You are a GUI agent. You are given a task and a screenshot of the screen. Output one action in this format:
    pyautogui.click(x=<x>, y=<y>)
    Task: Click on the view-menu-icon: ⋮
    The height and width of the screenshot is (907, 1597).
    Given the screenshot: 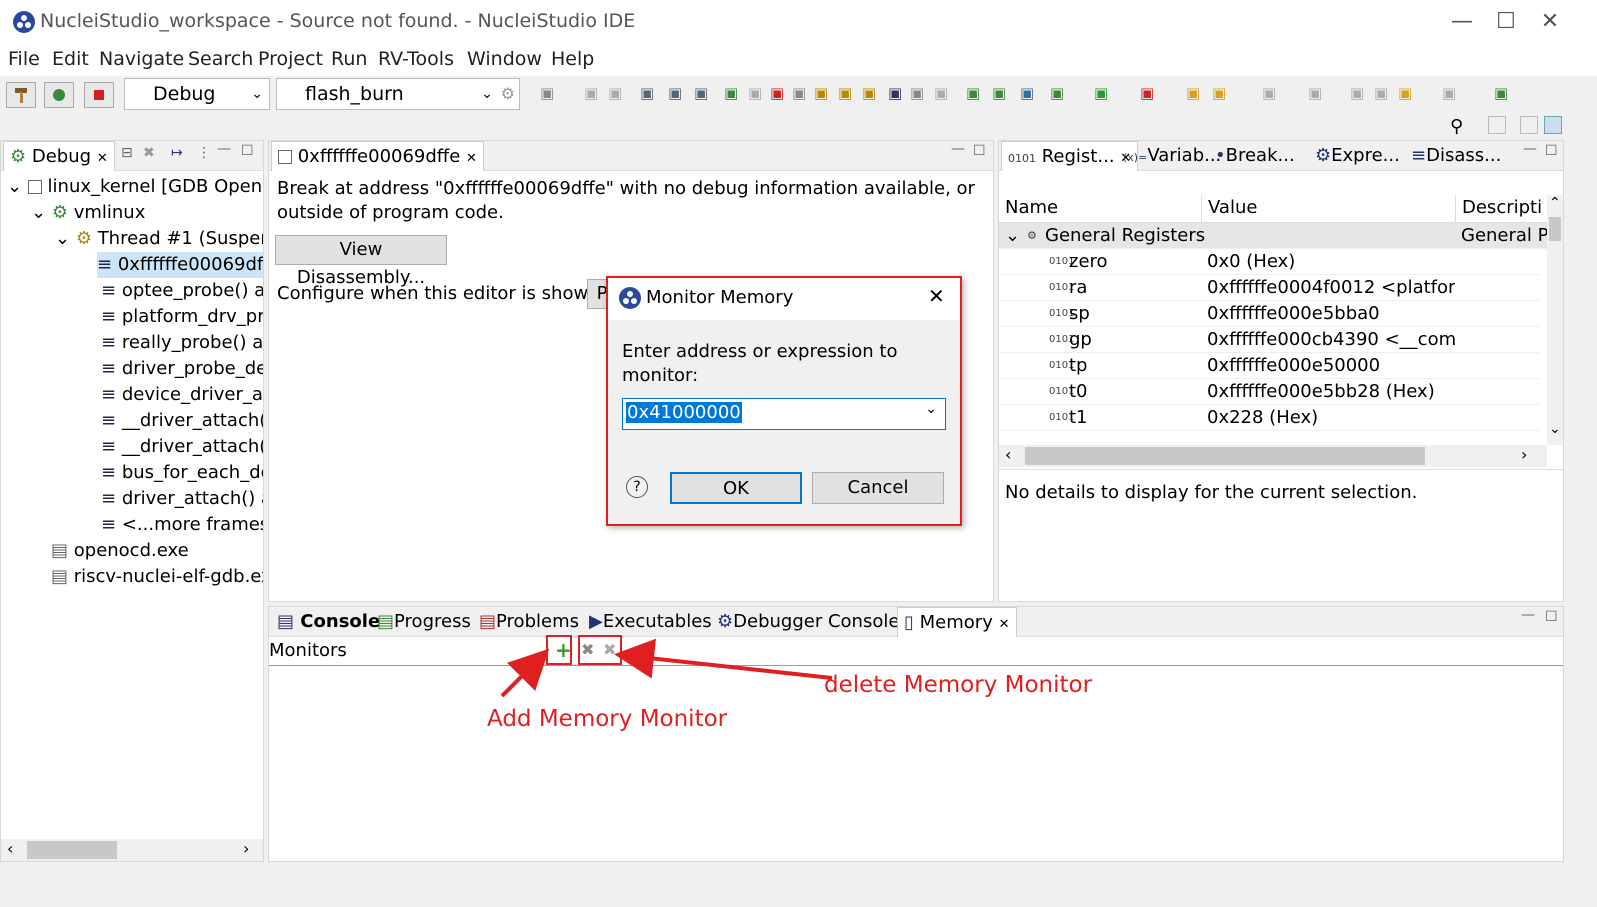 What is the action you would take?
    pyautogui.click(x=204, y=153)
    